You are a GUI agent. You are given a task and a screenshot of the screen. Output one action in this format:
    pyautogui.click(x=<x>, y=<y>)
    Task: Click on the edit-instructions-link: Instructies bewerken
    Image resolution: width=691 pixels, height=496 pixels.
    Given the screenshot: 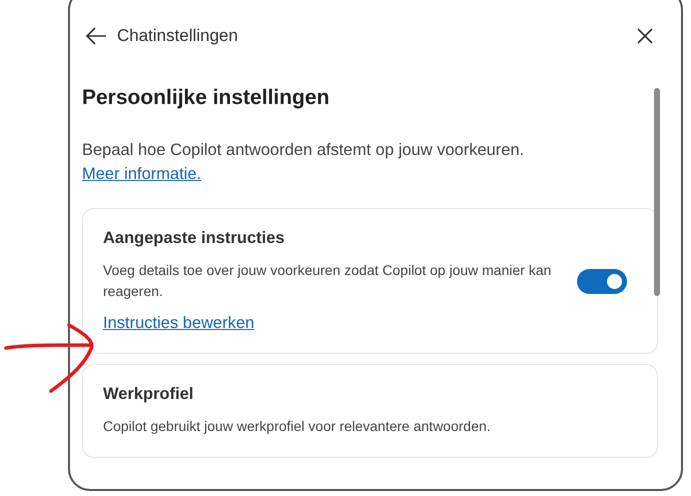 What is the action you would take?
    pyautogui.click(x=178, y=323)
    